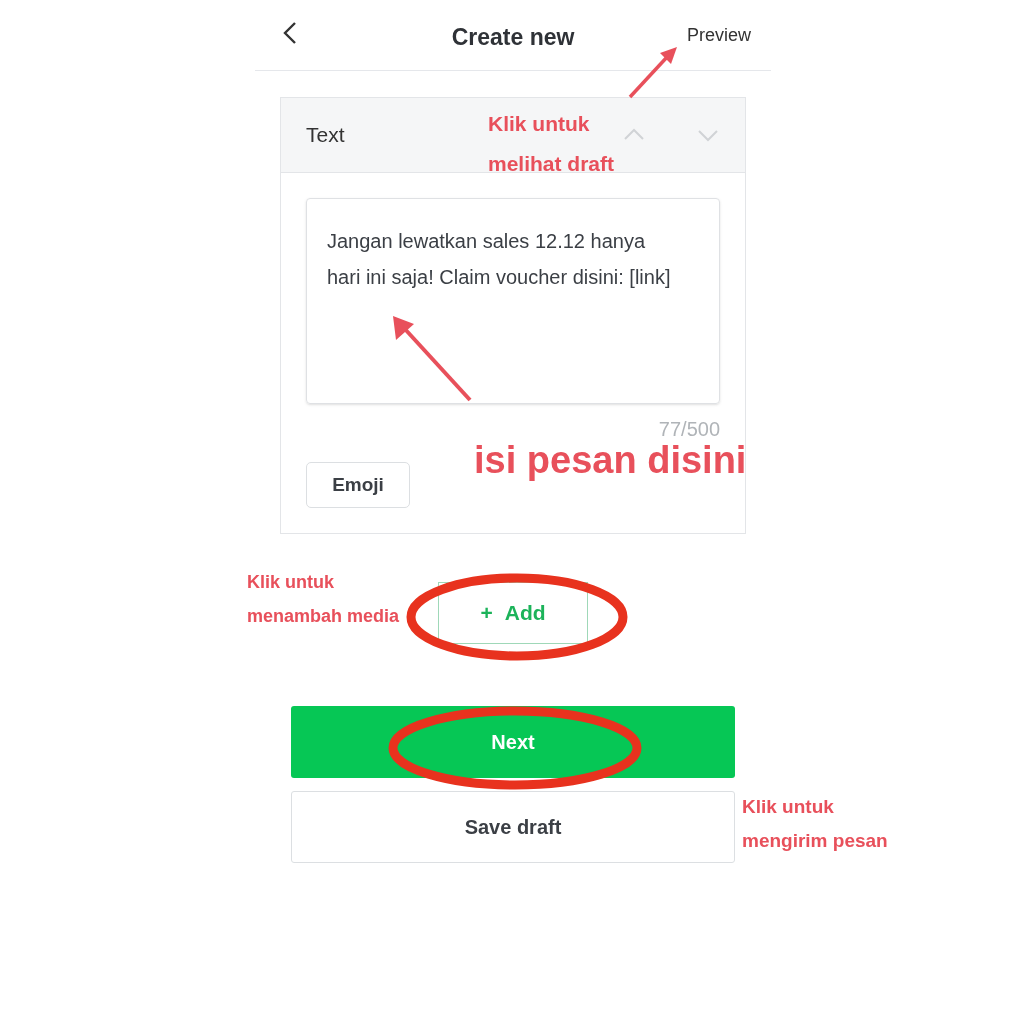 This screenshot has height=1024, width=1024. What do you see at coordinates (513, 827) in the screenshot?
I see `save-draft-button: Save draft` at bounding box center [513, 827].